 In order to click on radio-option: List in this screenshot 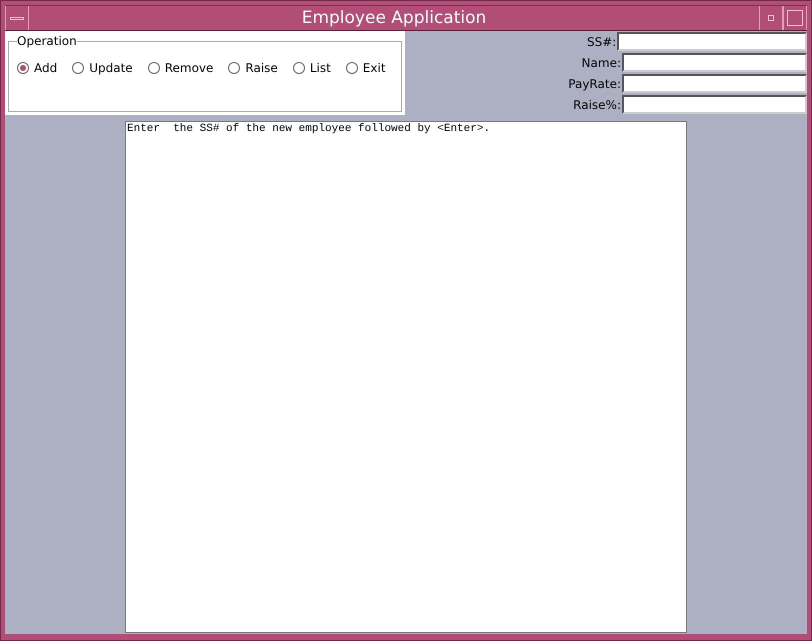, I will do `click(311, 68)`.